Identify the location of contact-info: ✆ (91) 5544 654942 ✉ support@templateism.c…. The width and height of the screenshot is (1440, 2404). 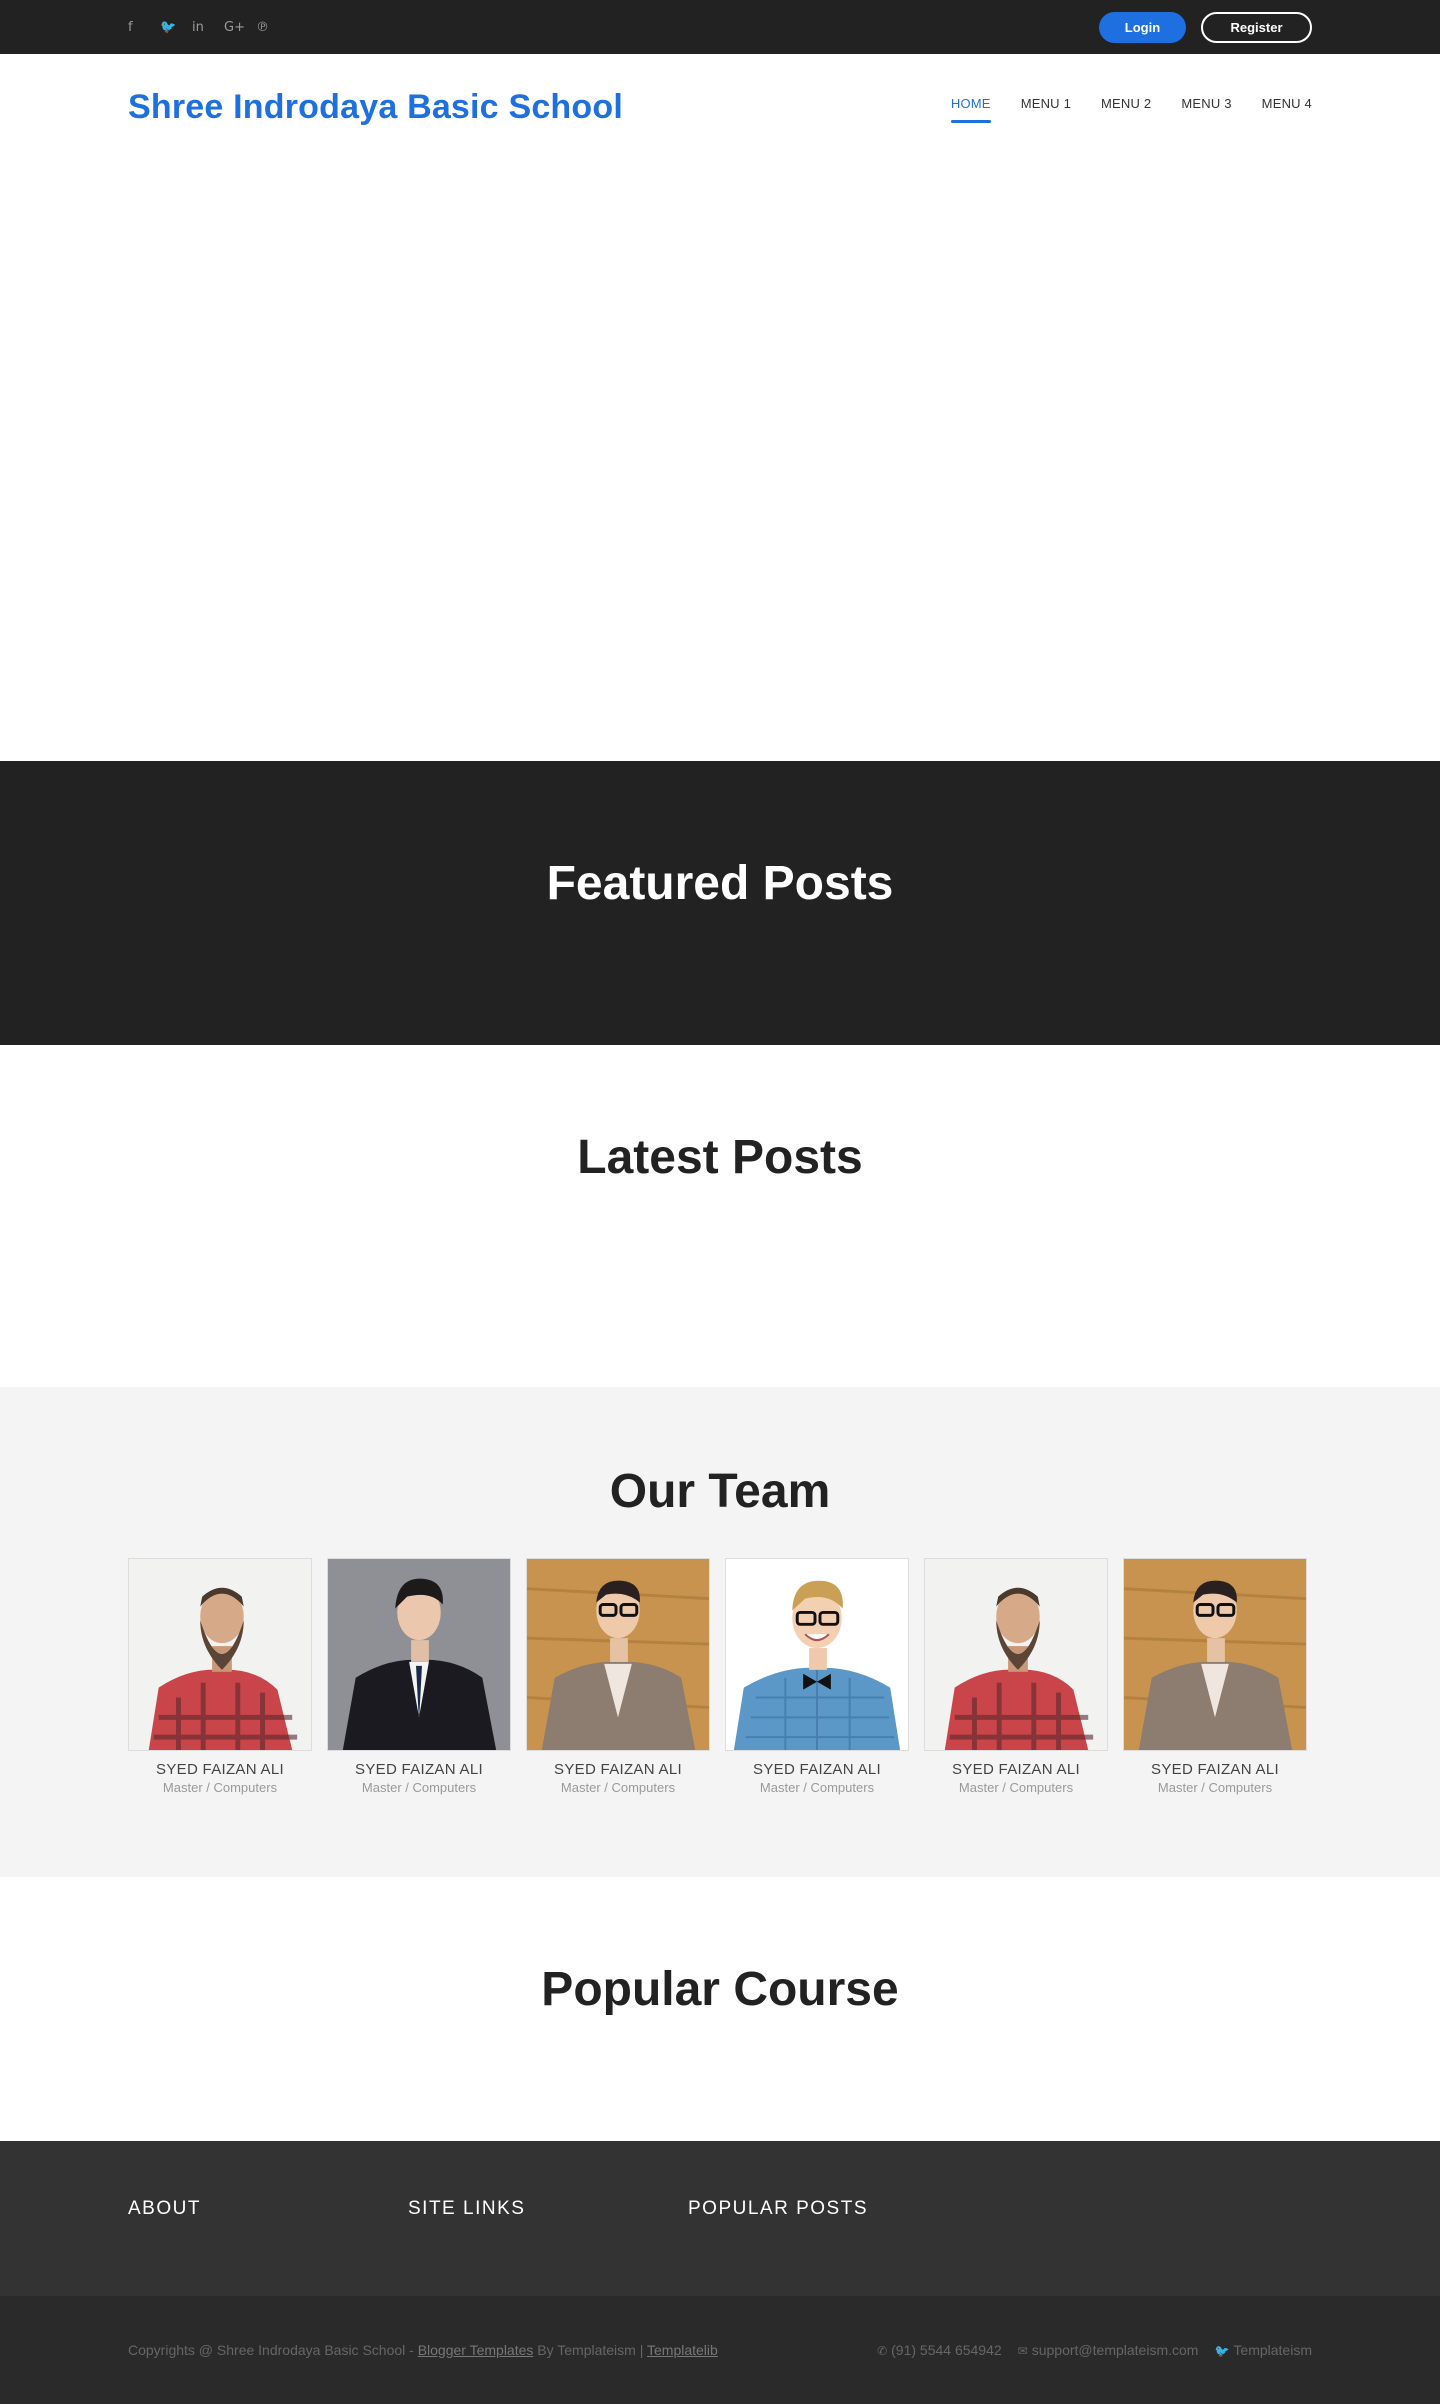
(1094, 2350).